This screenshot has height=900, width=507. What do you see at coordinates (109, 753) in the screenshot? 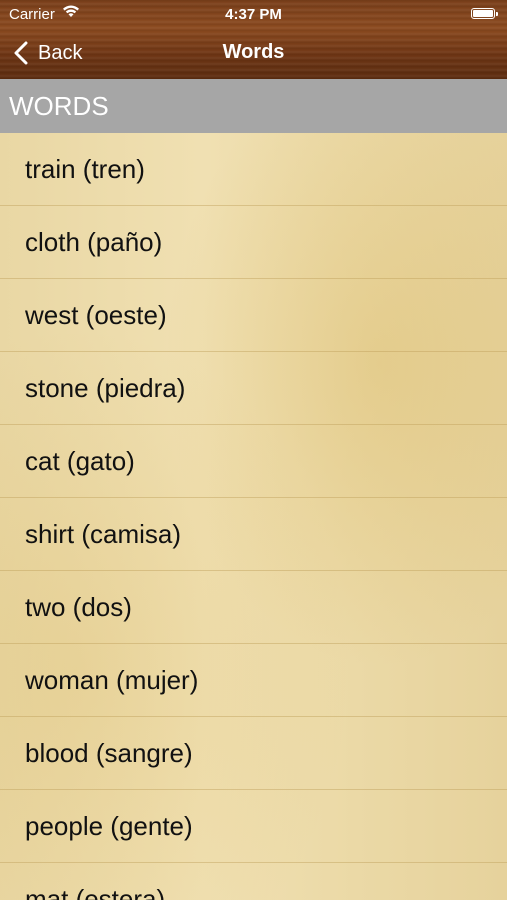
I see `word-label: blood (sangre)` at bounding box center [109, 753].